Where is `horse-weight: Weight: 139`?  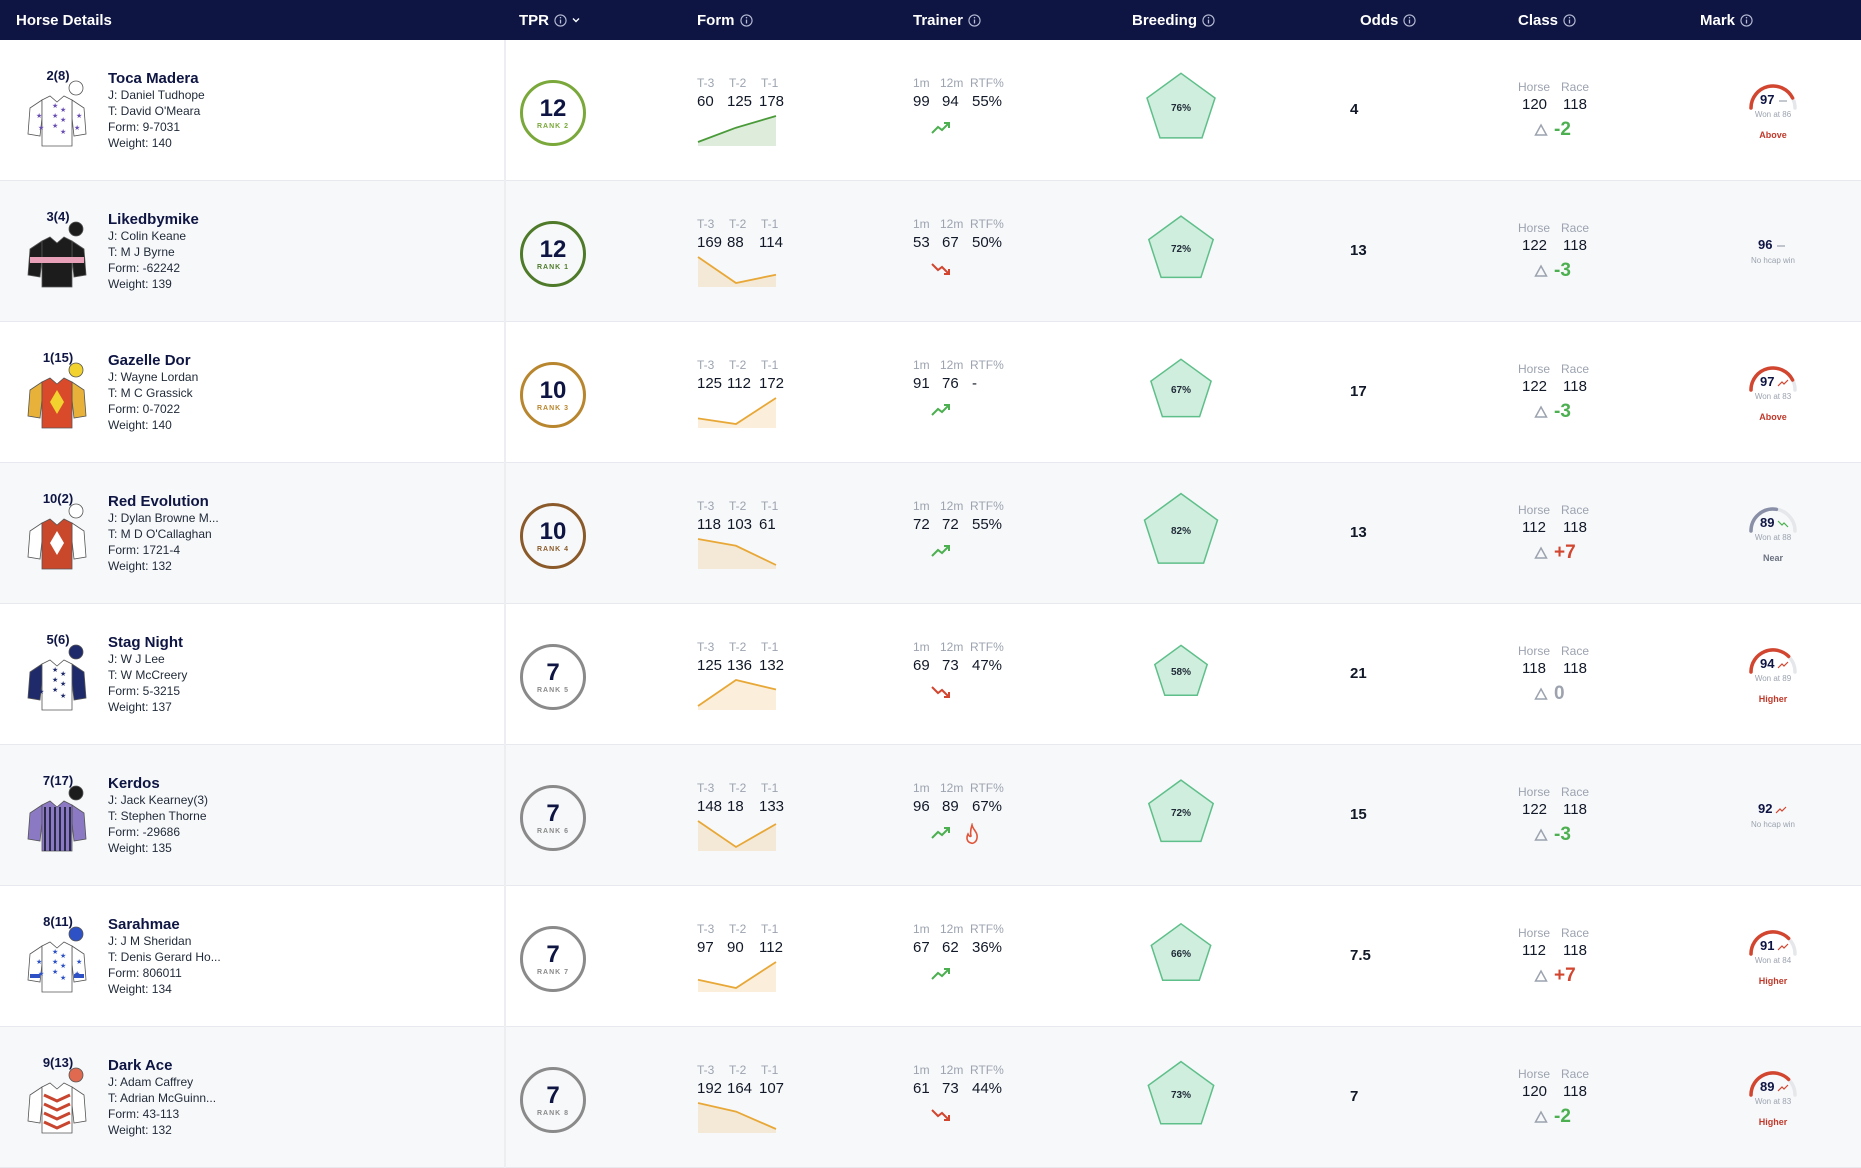
horse-weight: Weight: 139 is located at coordinates (140, 284).